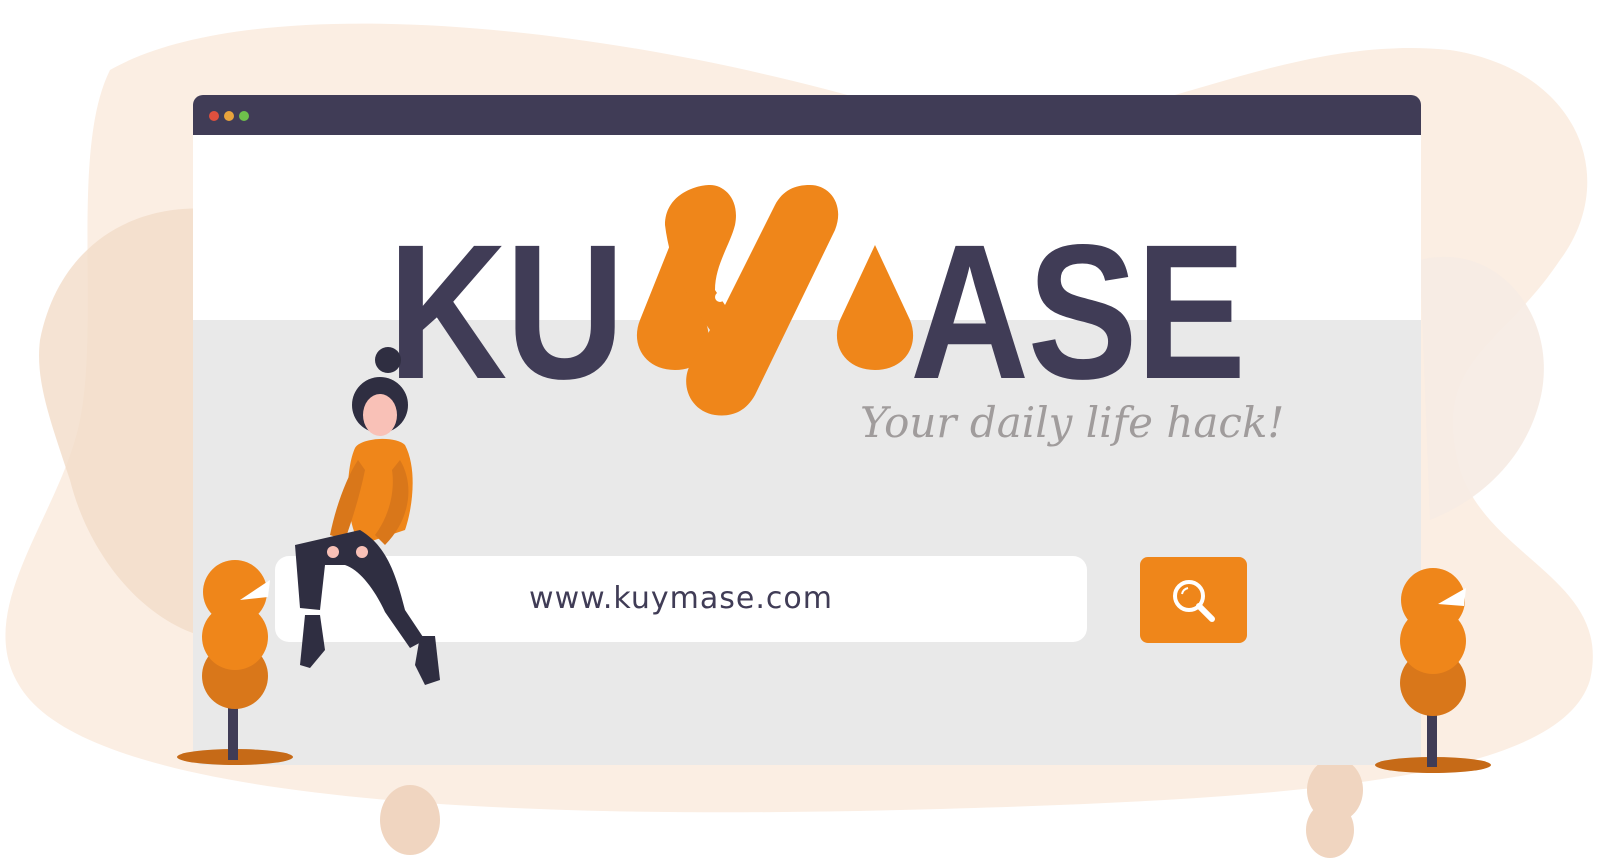  What do you see at coordinates (244, 116) in the screenshot?
I see `maximize-dot` at bounding box center [244, 116].